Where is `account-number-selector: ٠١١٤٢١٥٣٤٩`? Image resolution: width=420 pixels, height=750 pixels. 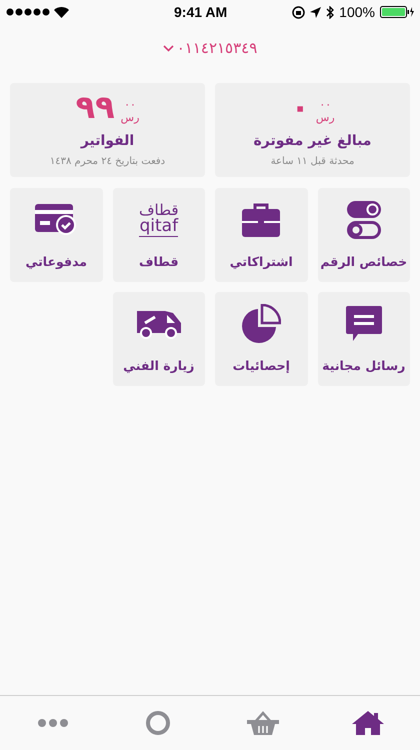
account-number-selector: ٠١١٤٢١٥٣٤٩ is located at coordinates (210, 48).